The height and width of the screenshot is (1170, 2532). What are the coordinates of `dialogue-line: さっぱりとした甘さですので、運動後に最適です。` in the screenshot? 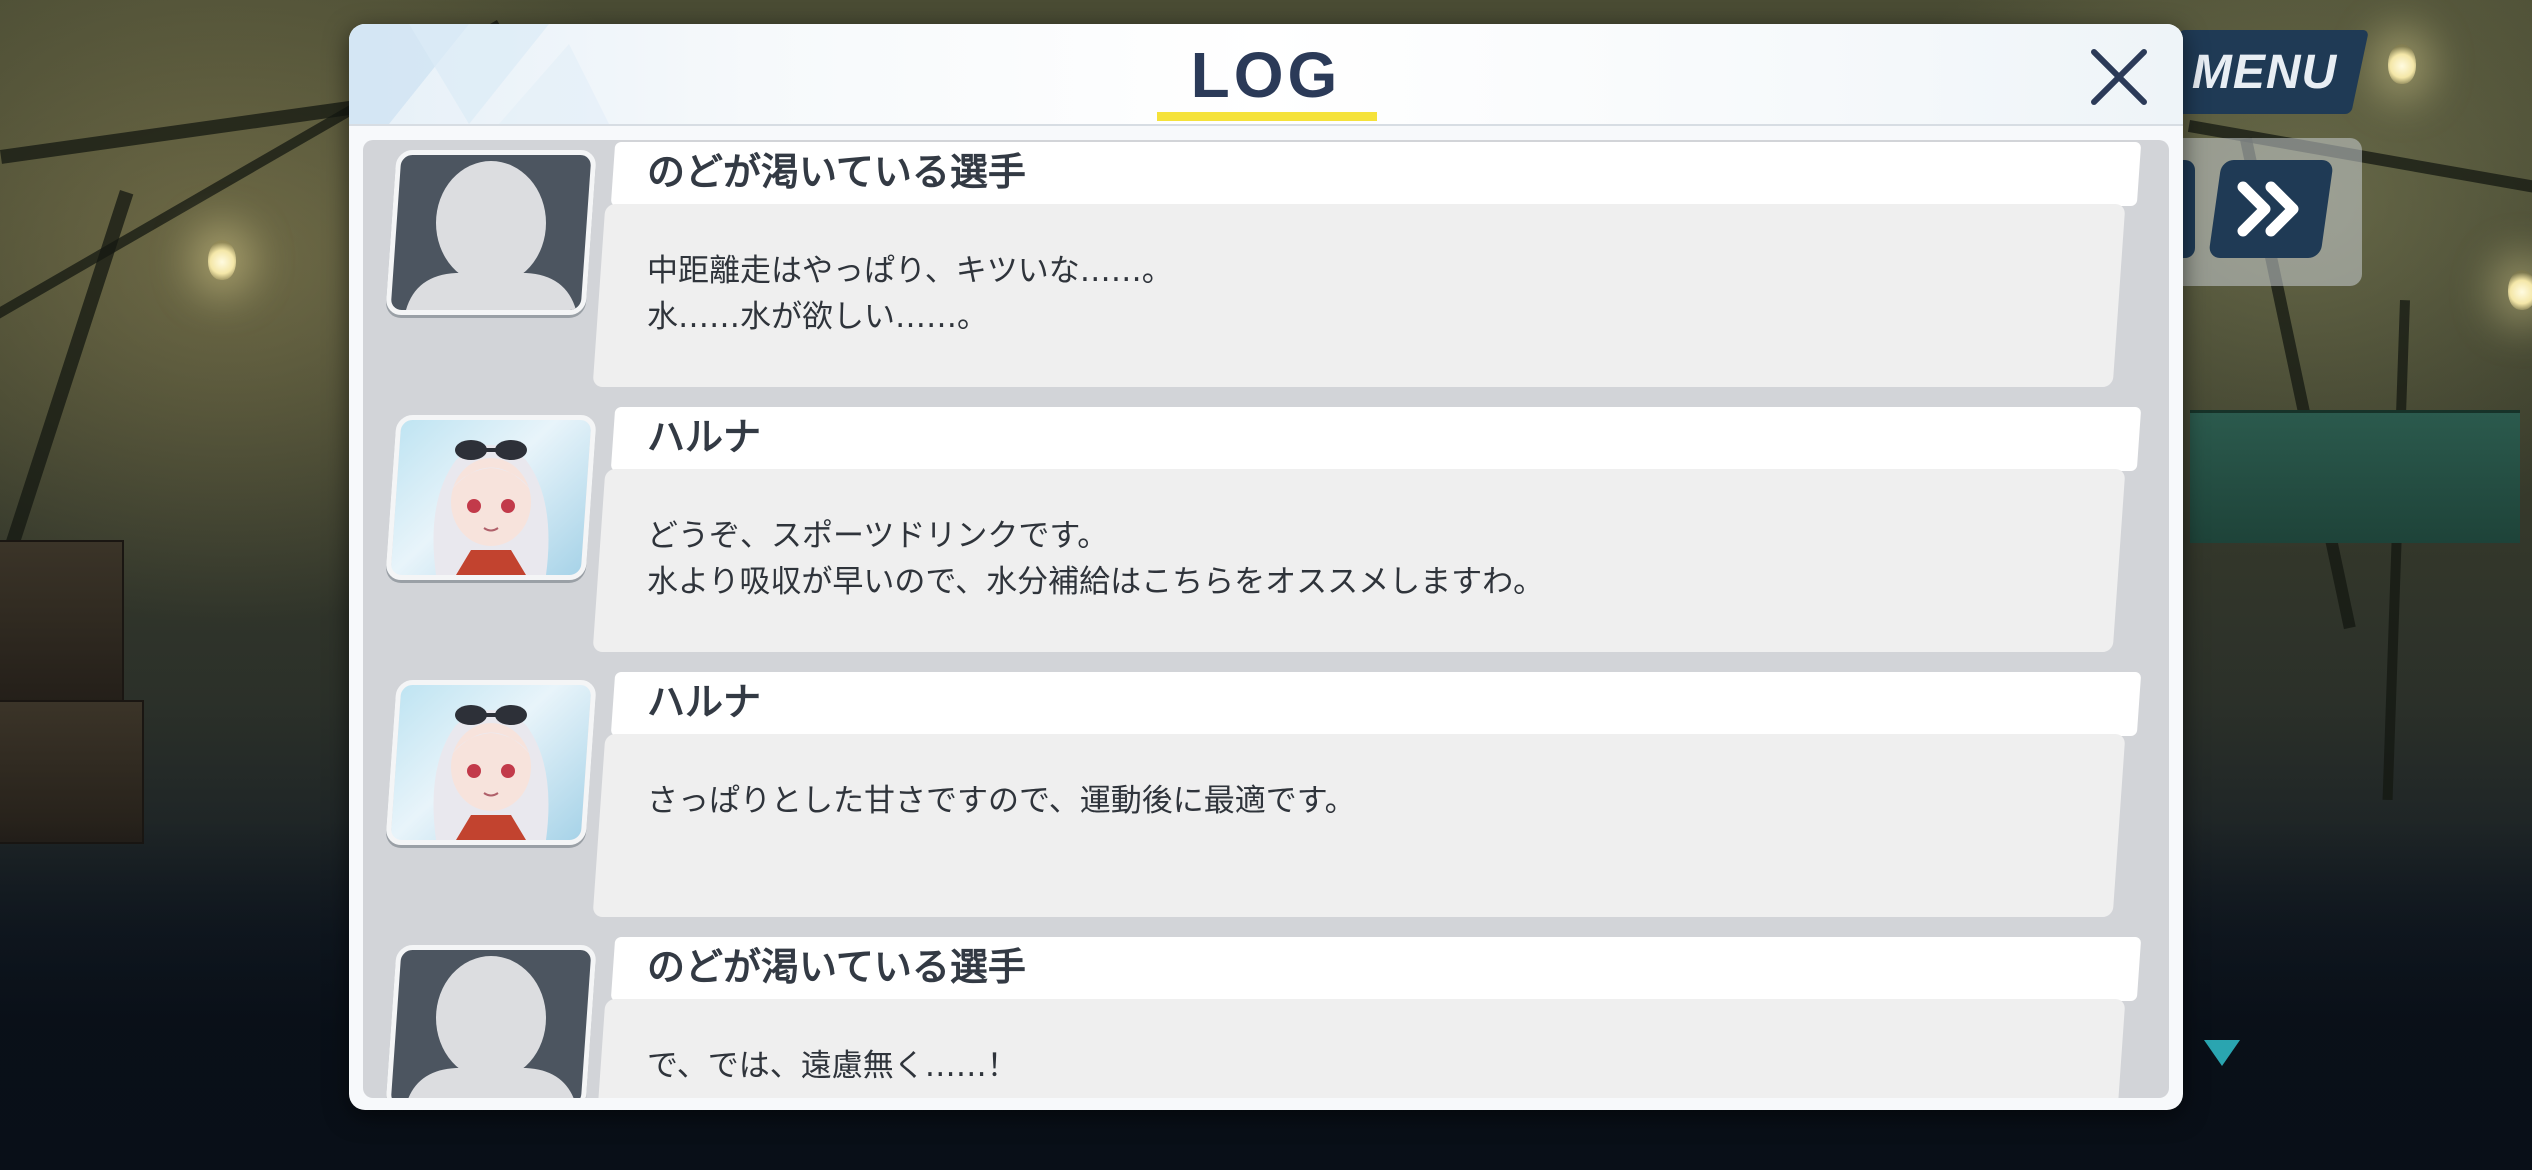 It's located at (1001, 801).